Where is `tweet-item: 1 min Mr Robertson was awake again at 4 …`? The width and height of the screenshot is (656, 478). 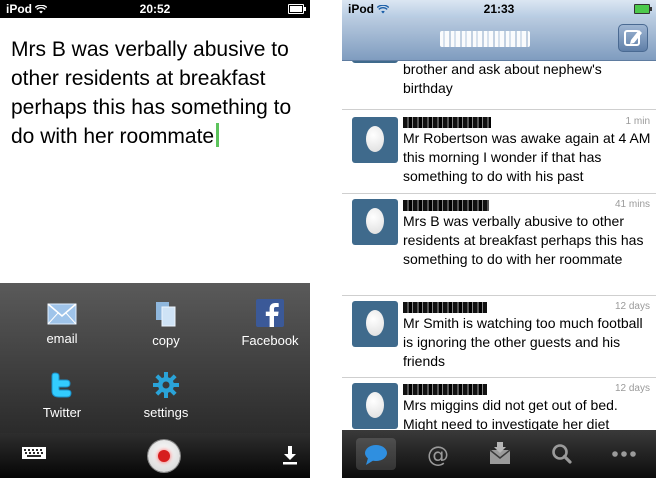 tweet-item: 1 min Mr Robertson was awake again at 4 … is located at coordinates (499, 152).